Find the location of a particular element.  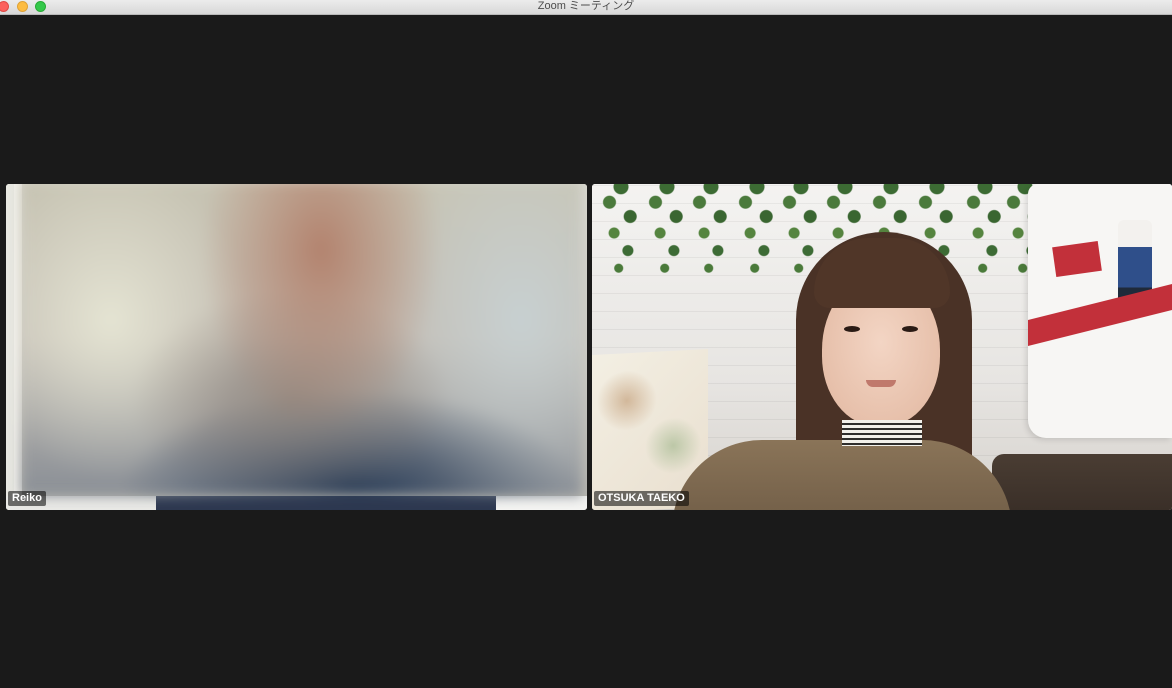

video-feed-bottom is located at coordinates (296, 503).